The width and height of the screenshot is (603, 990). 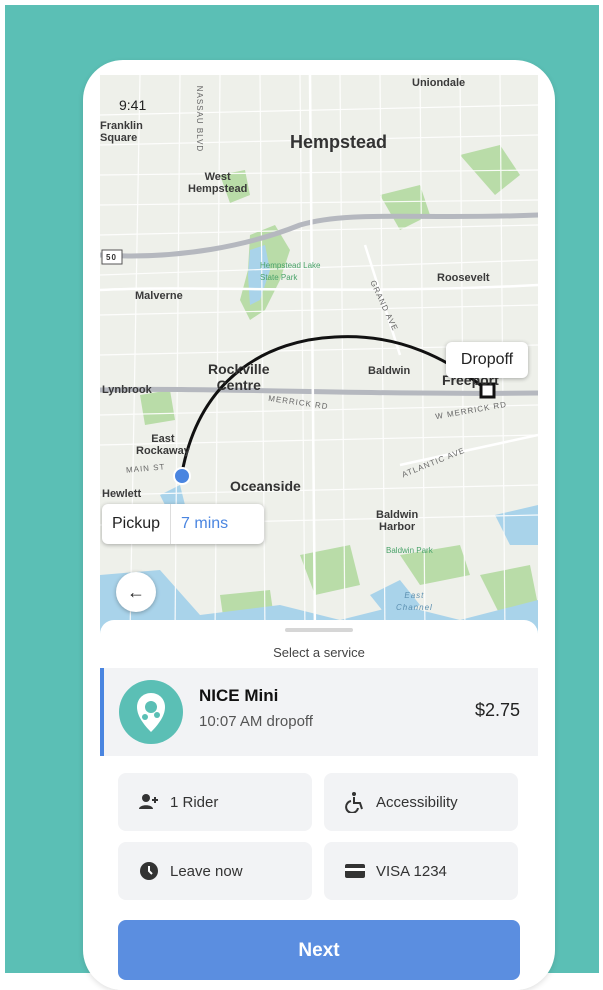 What do you see at coordinates (319, 652) in the screenshot?
I see `sheet-title: Select a service` at bounding box center [319, 652].